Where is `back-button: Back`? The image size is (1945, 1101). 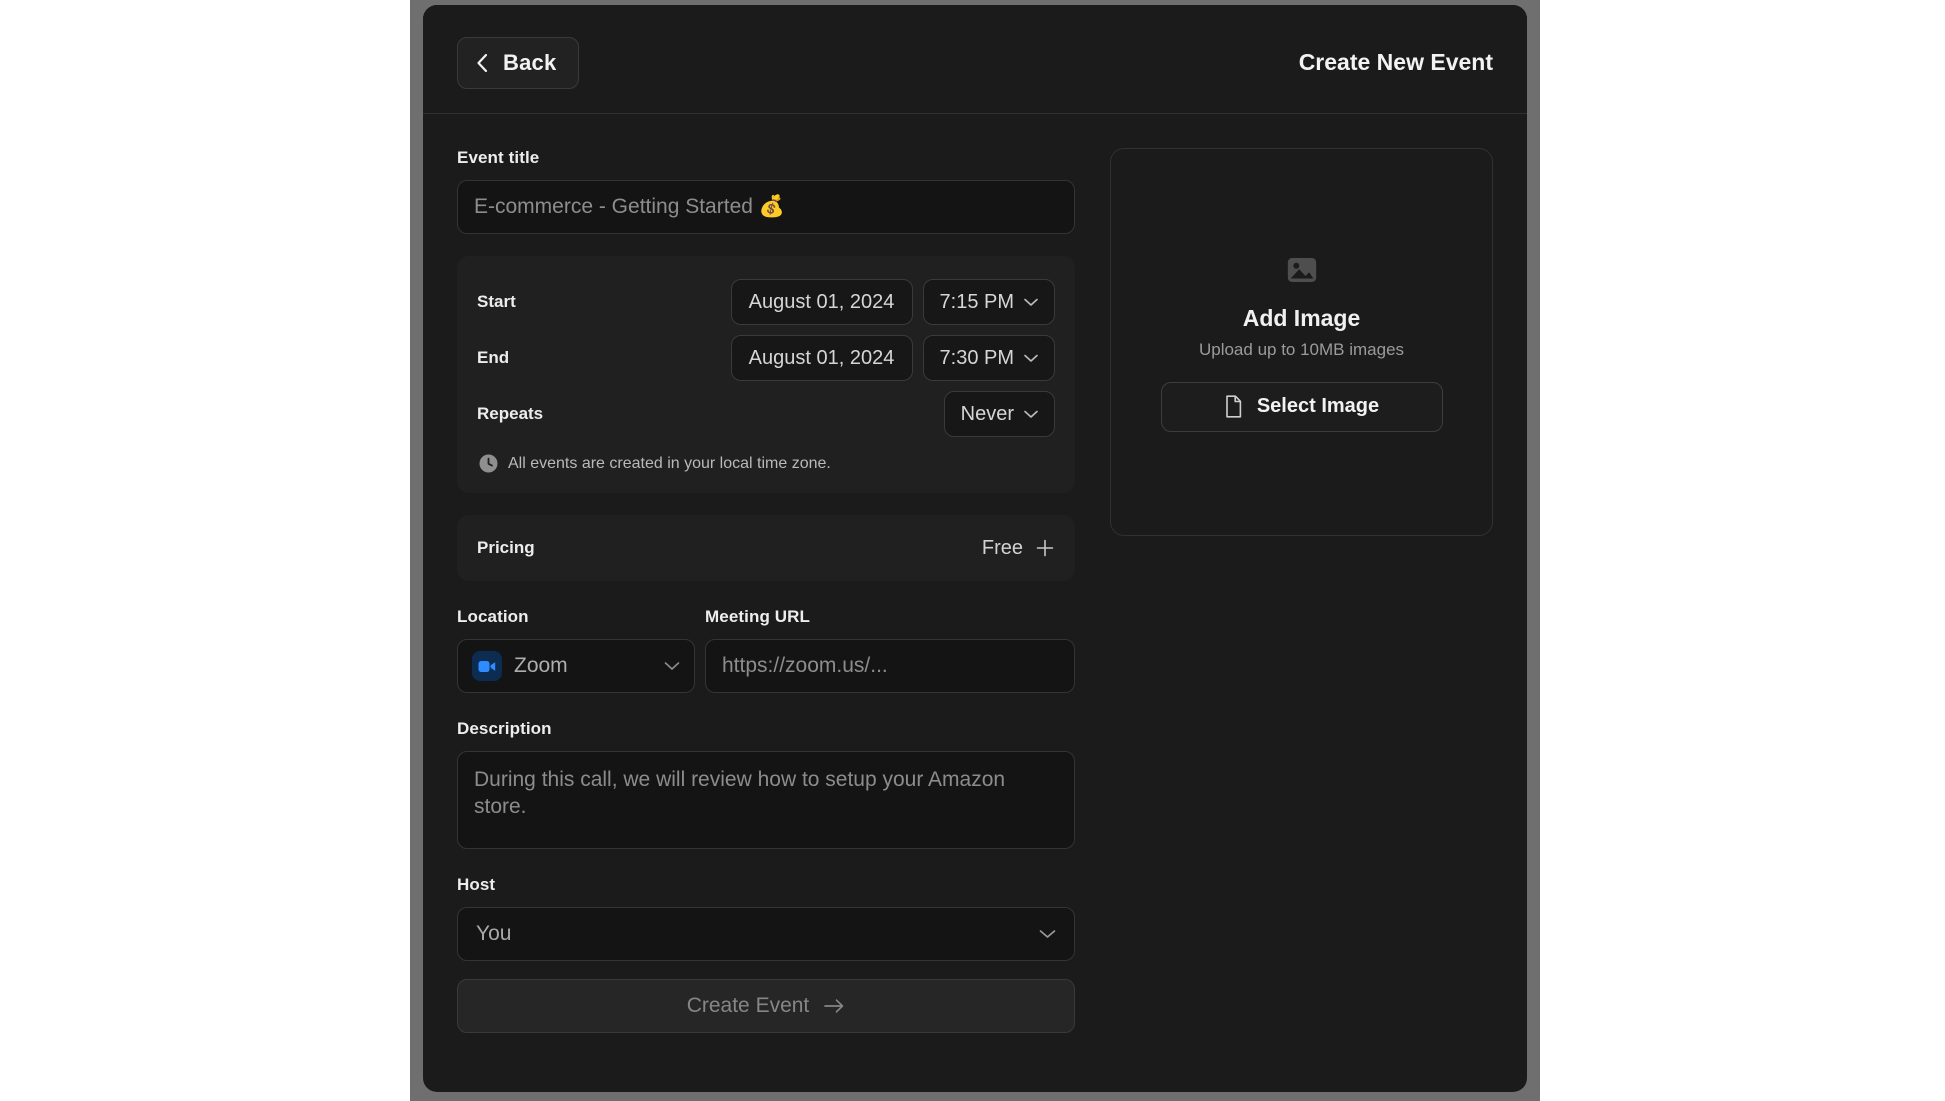
back-button: Back is located at coordinates (518, 63).